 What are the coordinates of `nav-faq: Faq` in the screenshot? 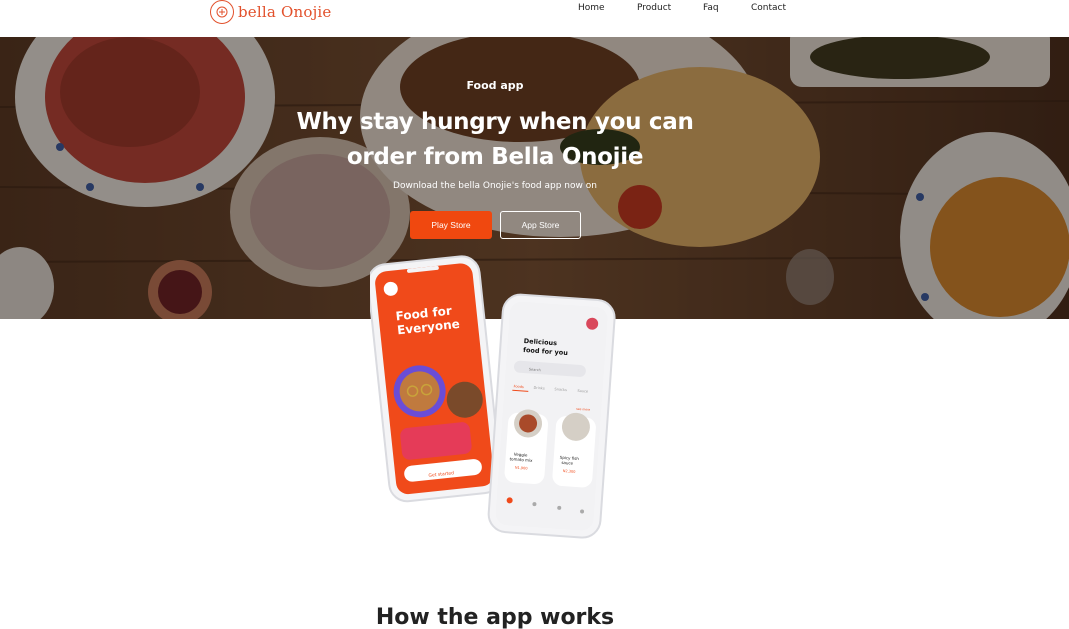 It's located at (711, 8).